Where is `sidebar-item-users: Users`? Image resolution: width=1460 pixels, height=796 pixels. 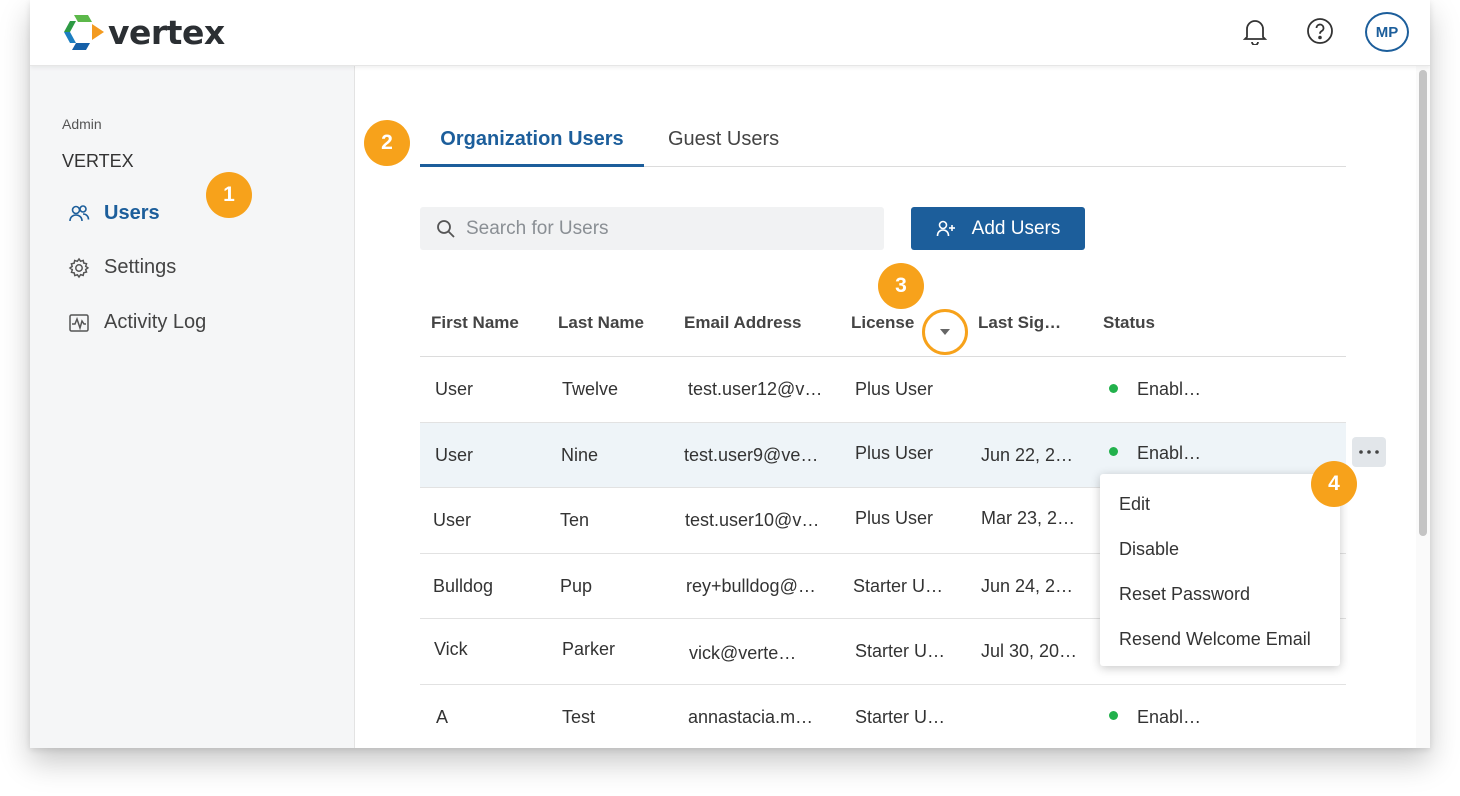
sidebar-item-users: Users is located at coordinates (114, 213).